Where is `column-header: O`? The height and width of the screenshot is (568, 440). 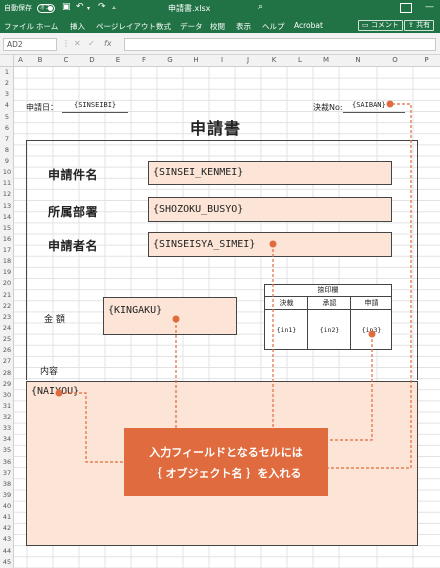
column-header: O is located at coordinates (395, 60).